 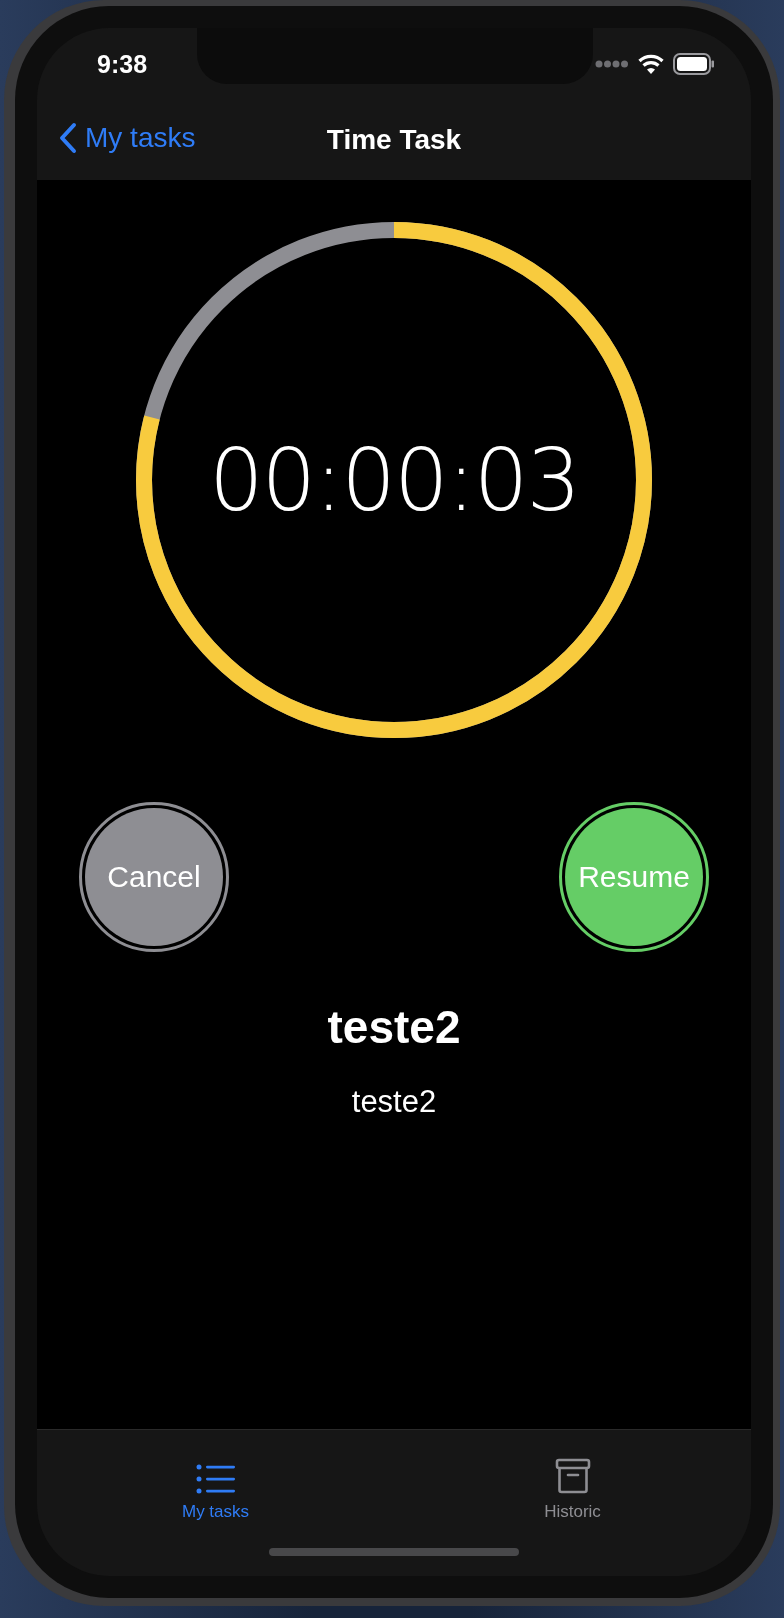 I want to click on tab-item: Historic, so click(x=572, y=1476).